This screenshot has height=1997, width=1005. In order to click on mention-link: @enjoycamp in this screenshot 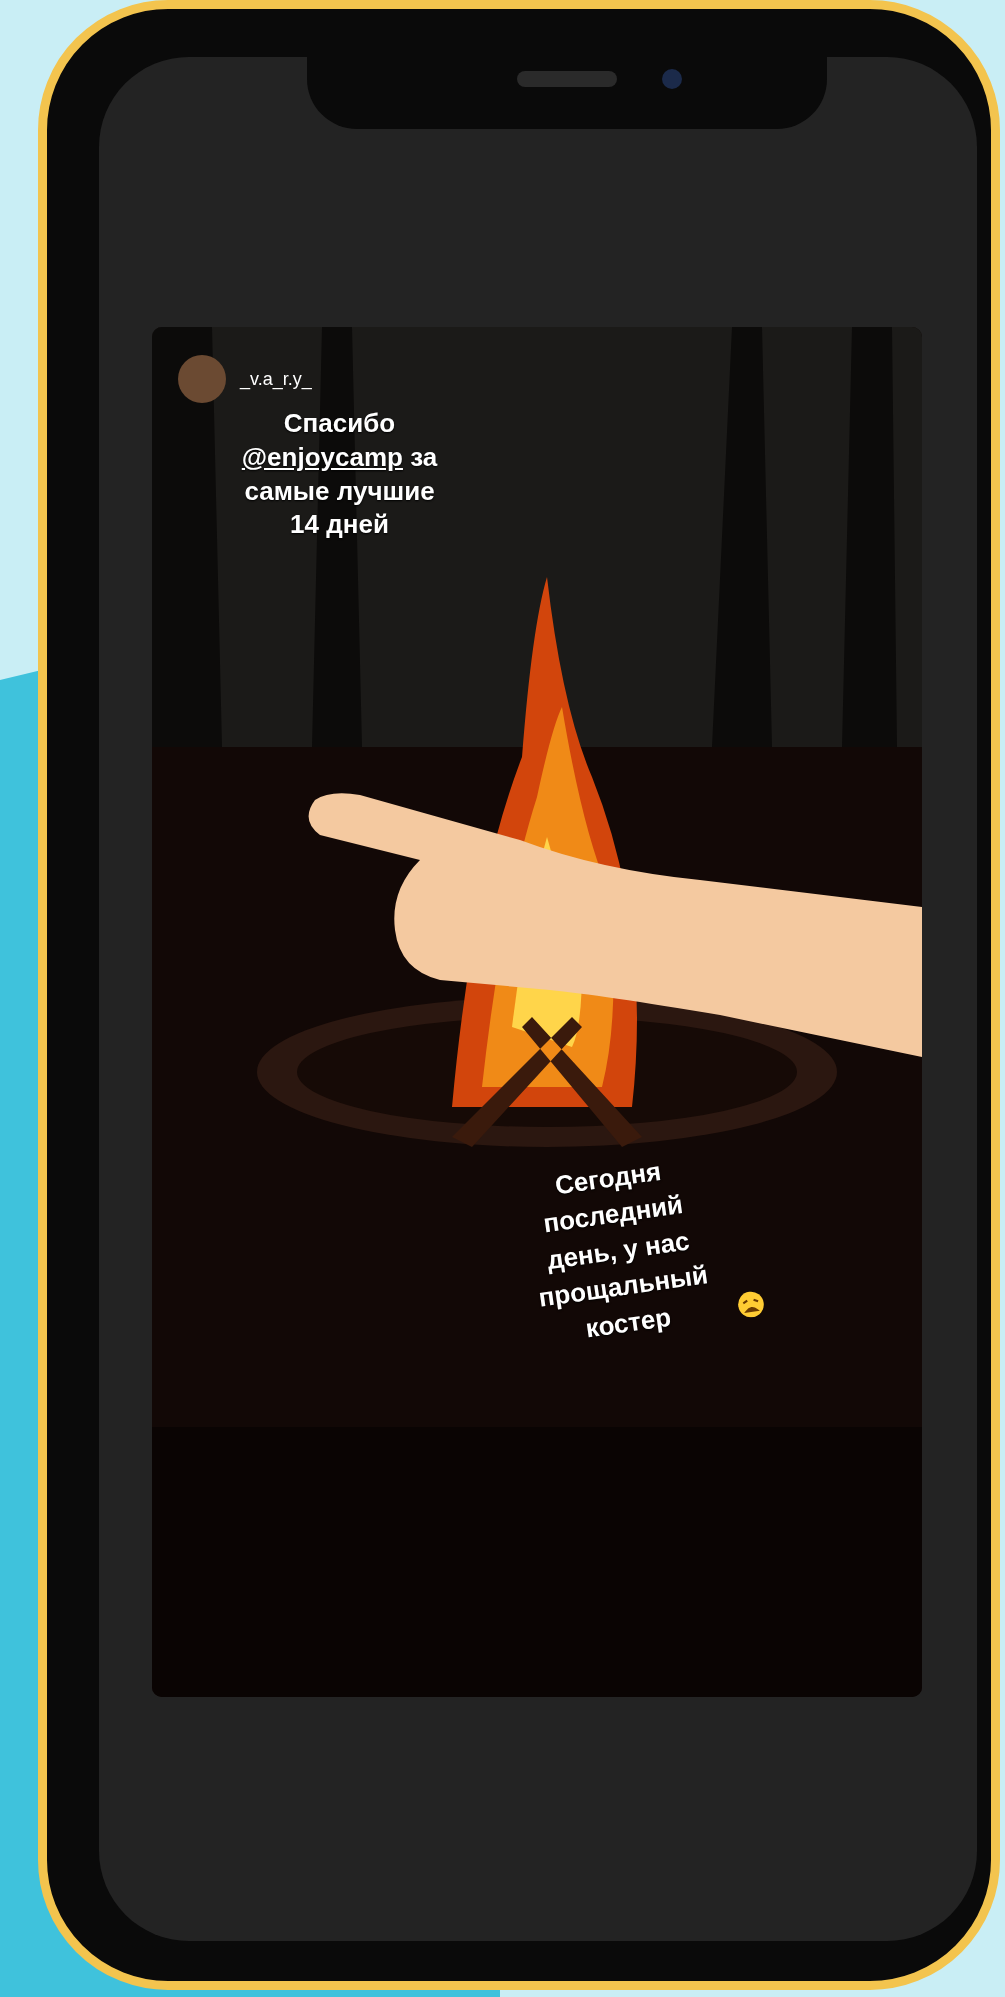, I will do `click(322, 456)`.